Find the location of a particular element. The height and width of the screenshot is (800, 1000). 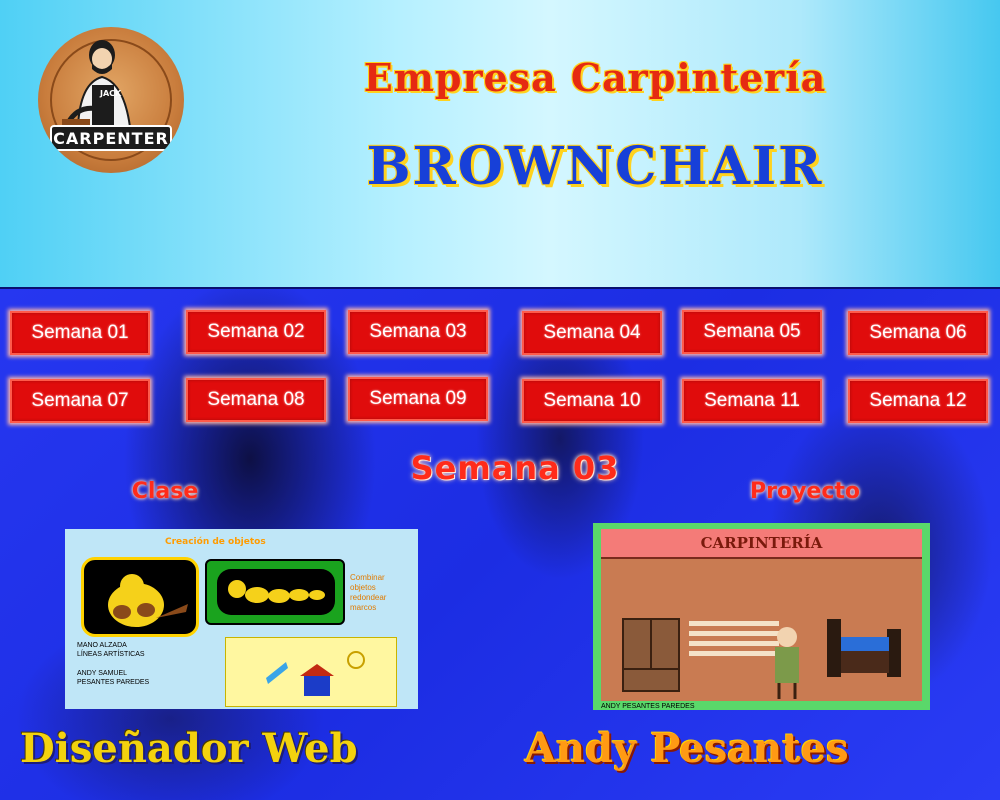

project-label: Proyecto is located at coordinates (805, 491).